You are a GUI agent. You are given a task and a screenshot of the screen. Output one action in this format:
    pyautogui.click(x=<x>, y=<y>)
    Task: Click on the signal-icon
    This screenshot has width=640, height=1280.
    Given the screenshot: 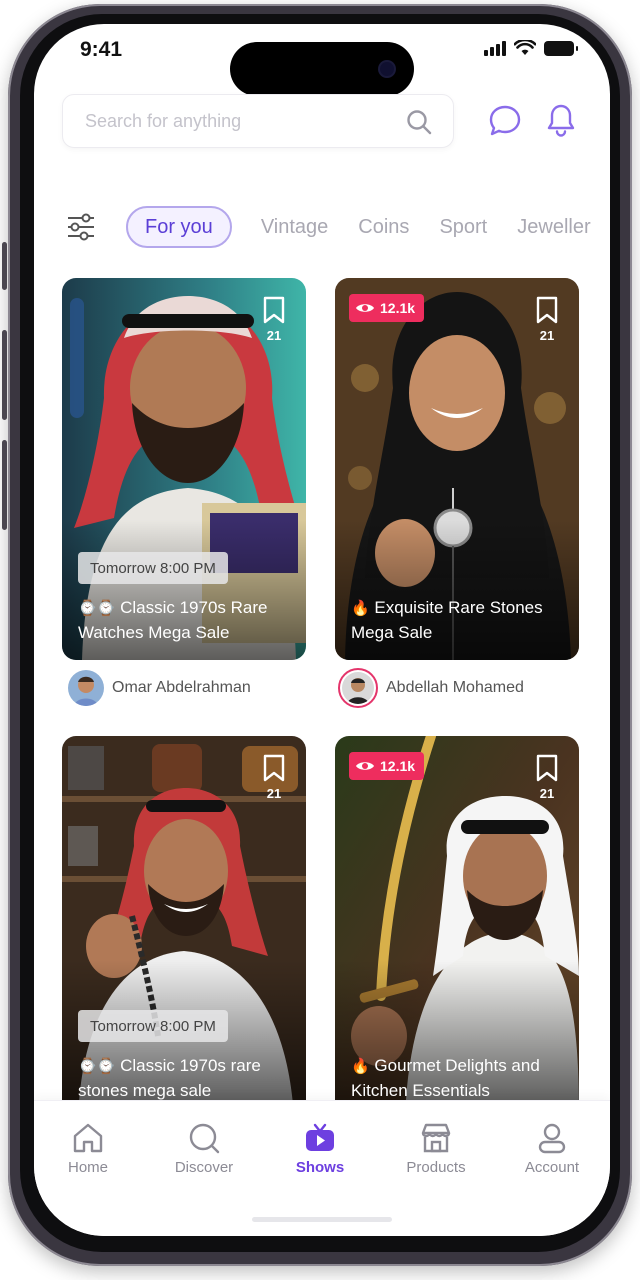 What is the action you would take?
    pyautogui.click(x=495, y=48)
    